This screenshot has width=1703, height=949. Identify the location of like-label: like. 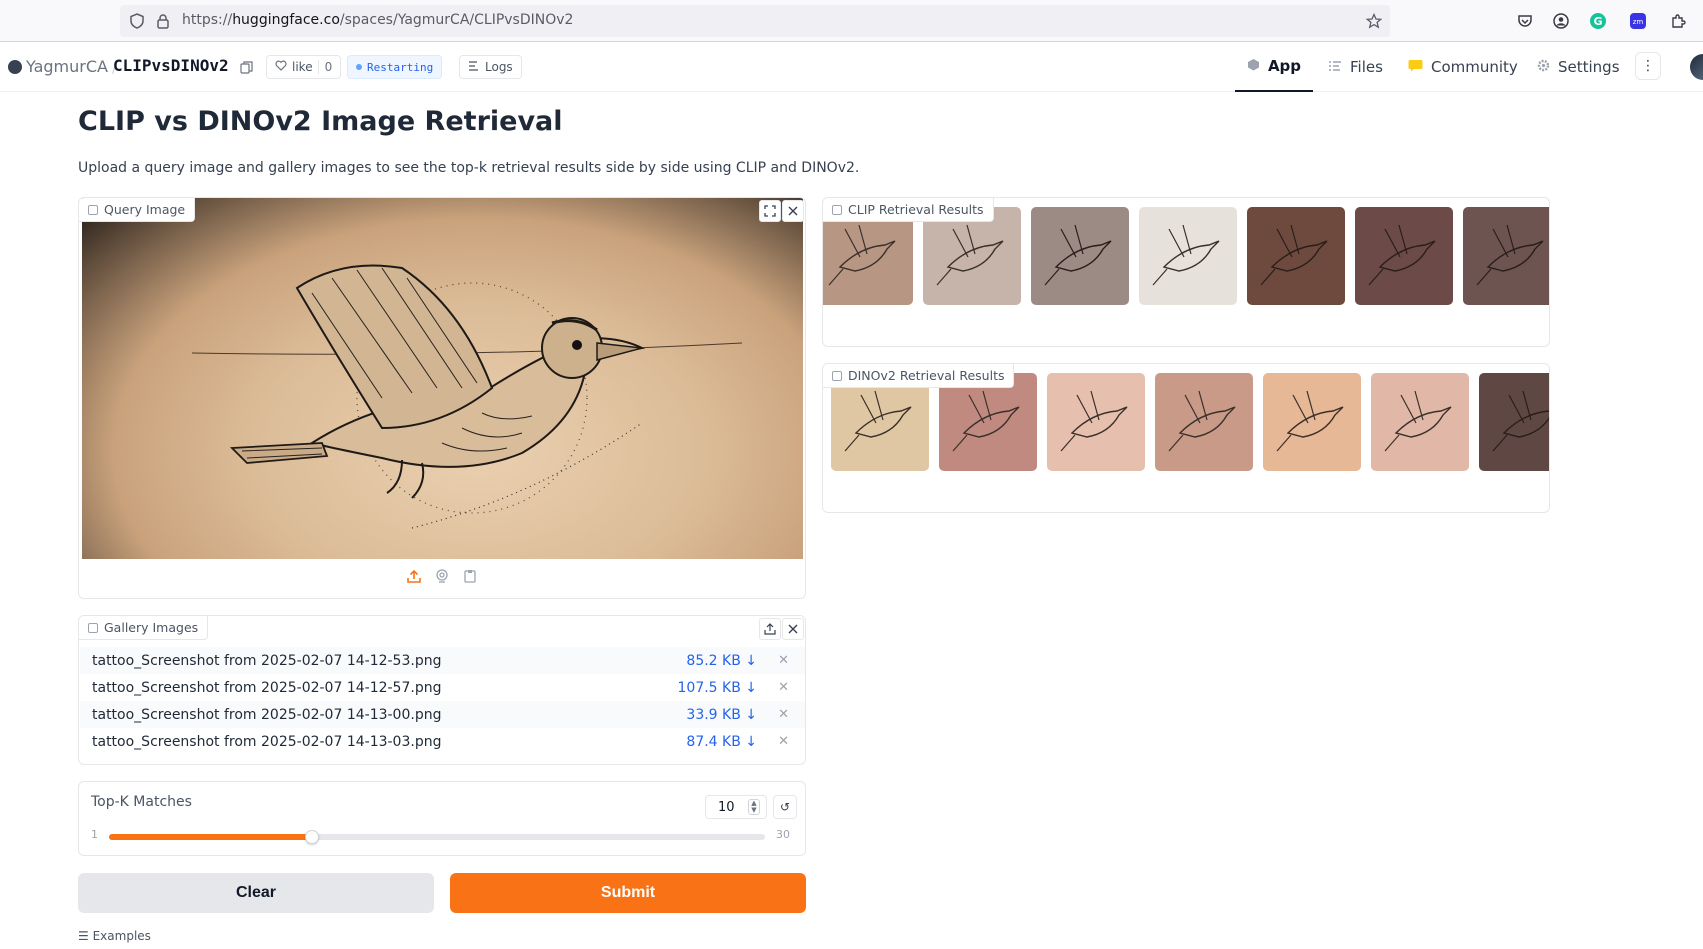
(302, 67).